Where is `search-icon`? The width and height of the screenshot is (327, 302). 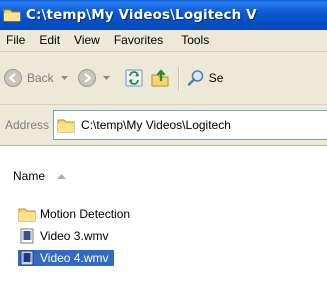
search-icon is located at coordinates (195, 78).